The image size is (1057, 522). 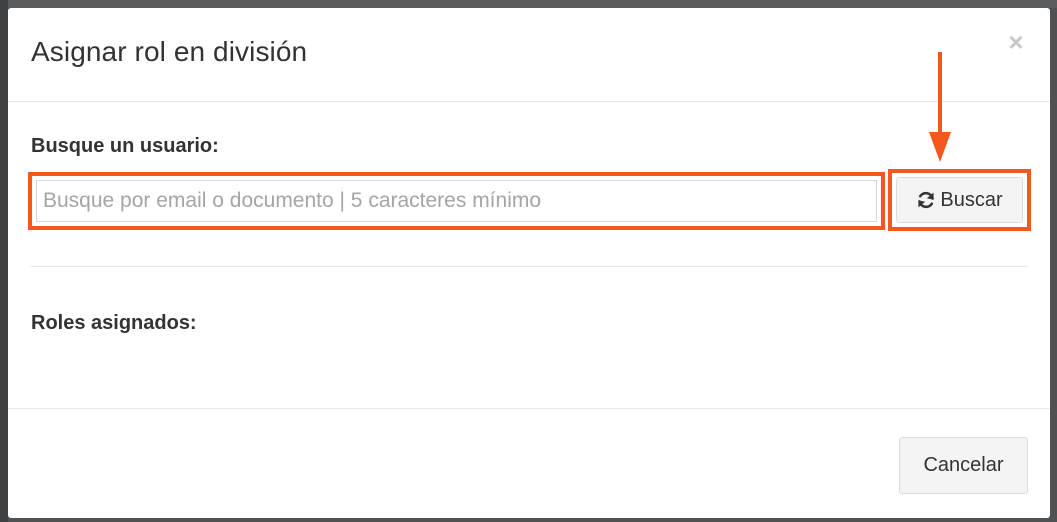 What do you see at coordinates (125, 146) in the screenshot?
I see `search-user-label: Busque un usuario:` at bounding box center [125, 146].